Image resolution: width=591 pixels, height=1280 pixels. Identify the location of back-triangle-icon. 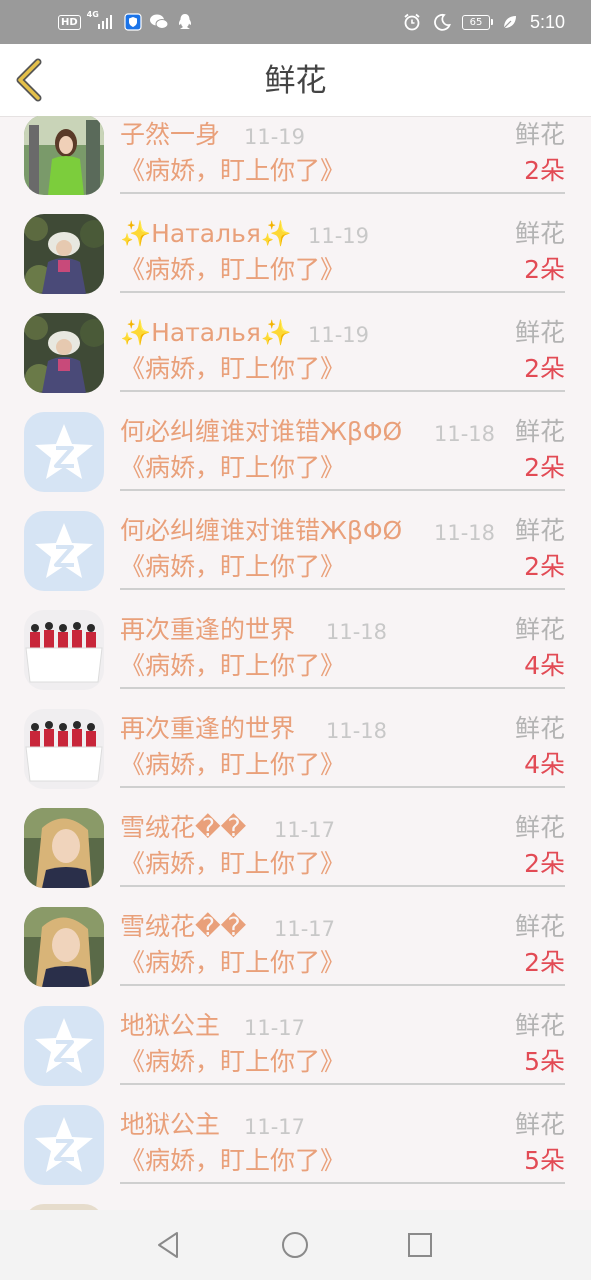
(168, 1245).